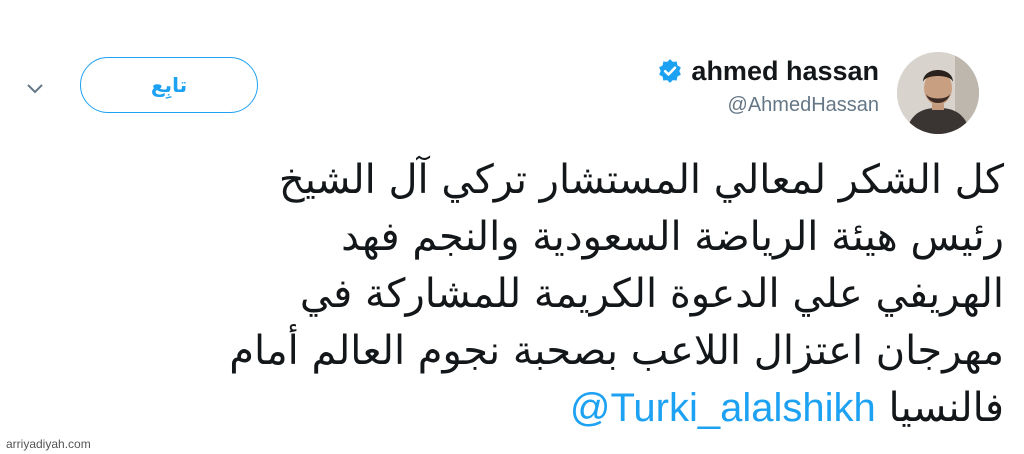 This screenshot has width=1024, height=454. I want to click on tweet-line-last: فالنسيا @Turki_alalshikh, so click(524, 408).